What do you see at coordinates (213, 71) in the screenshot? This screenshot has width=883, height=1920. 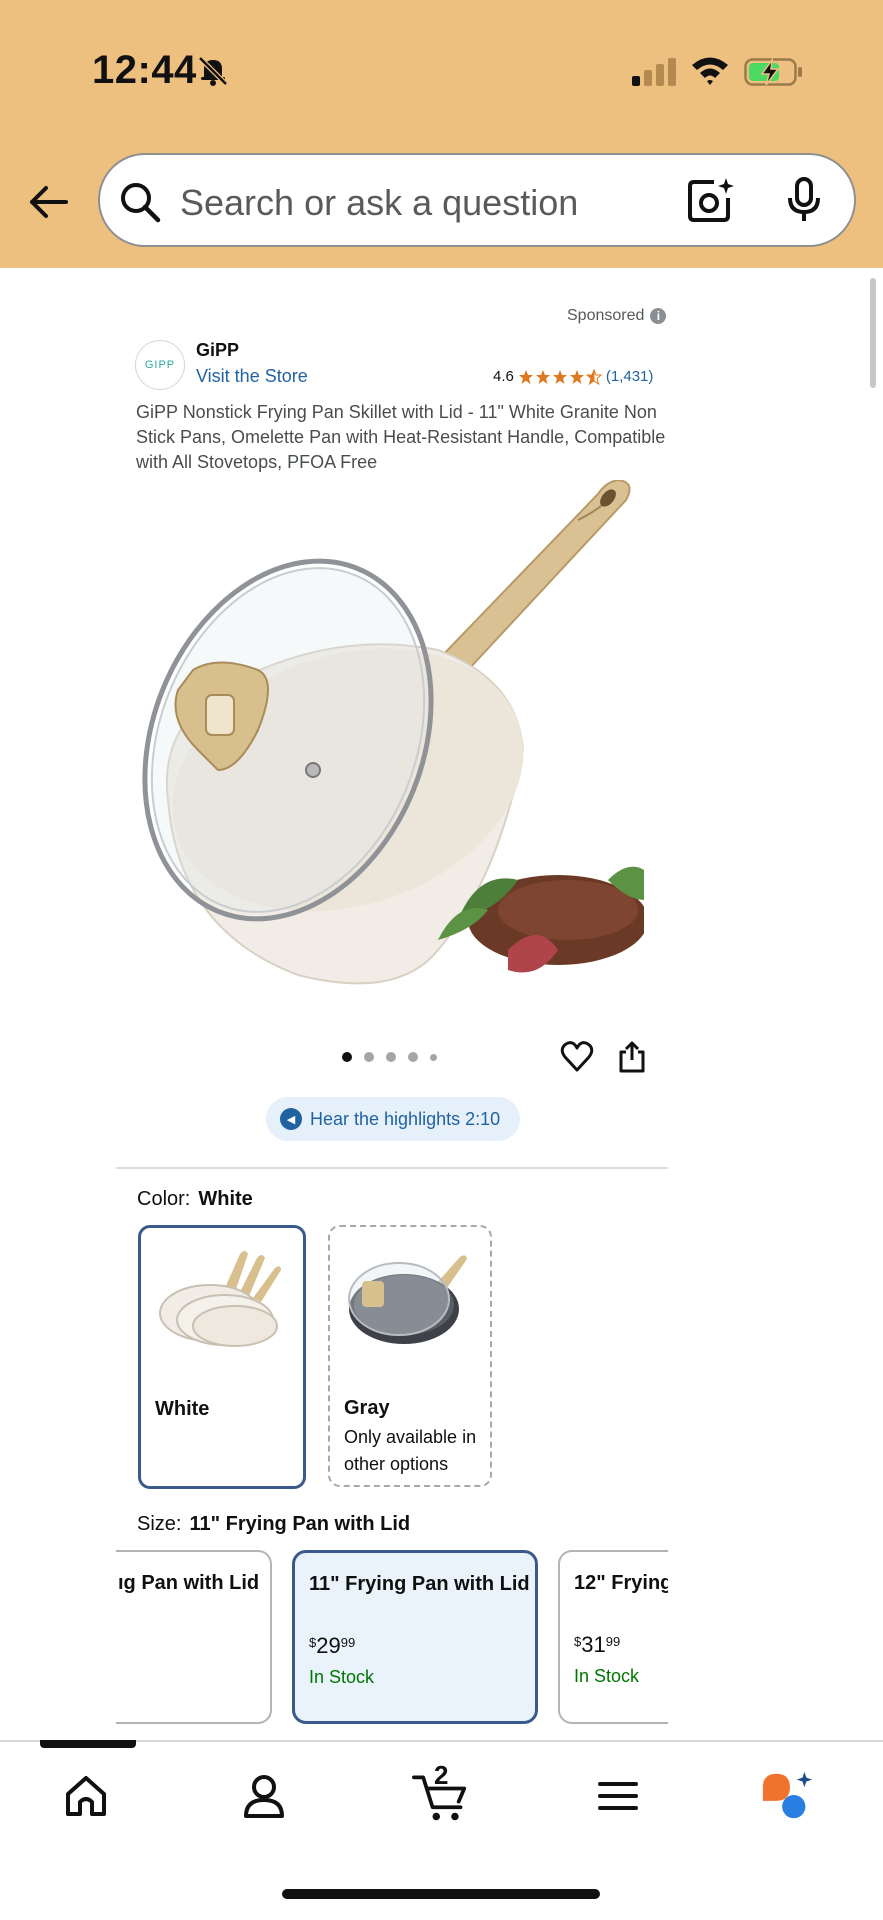 I see `bell-slash-icon` at bounding box center [213, 71].